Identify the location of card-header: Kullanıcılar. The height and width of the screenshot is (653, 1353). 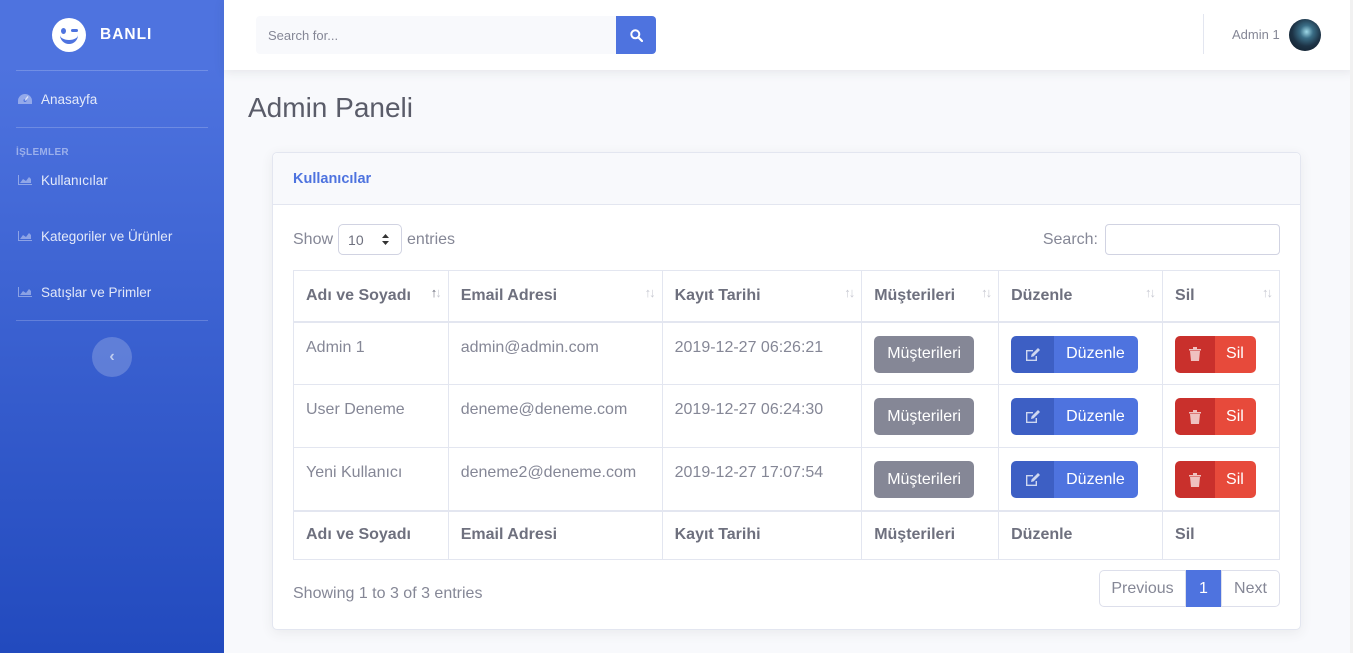
(786, 179).